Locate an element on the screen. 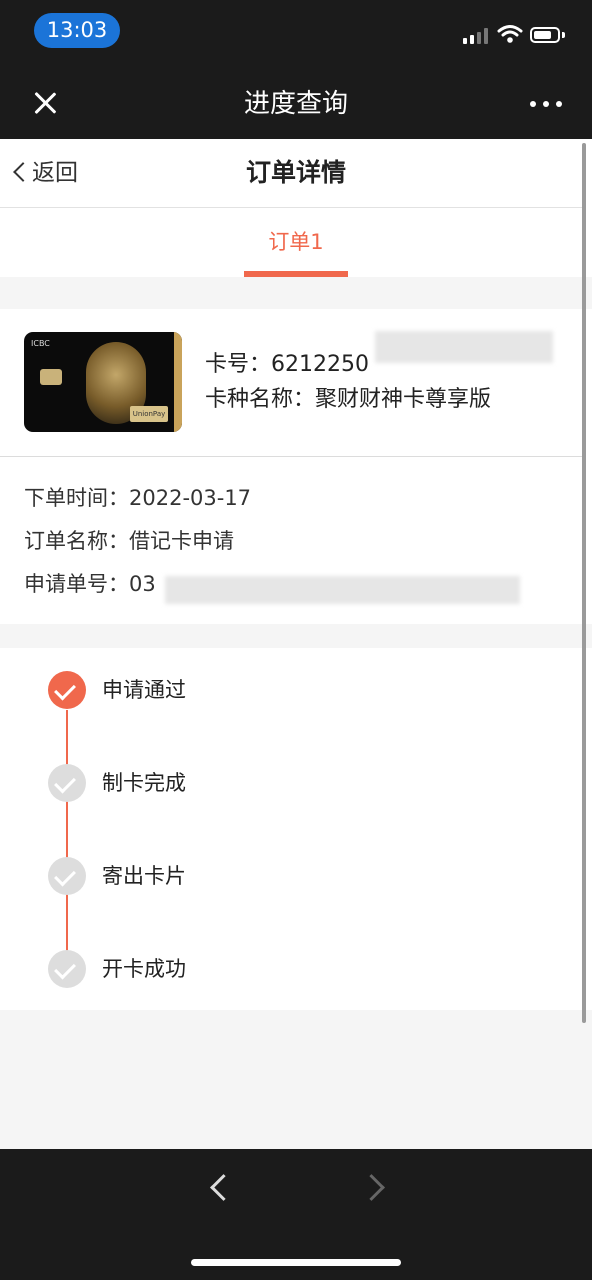 The image size is (592, 1280). order-number-row: 申请单号：03 is located at coordinates (90, 584).